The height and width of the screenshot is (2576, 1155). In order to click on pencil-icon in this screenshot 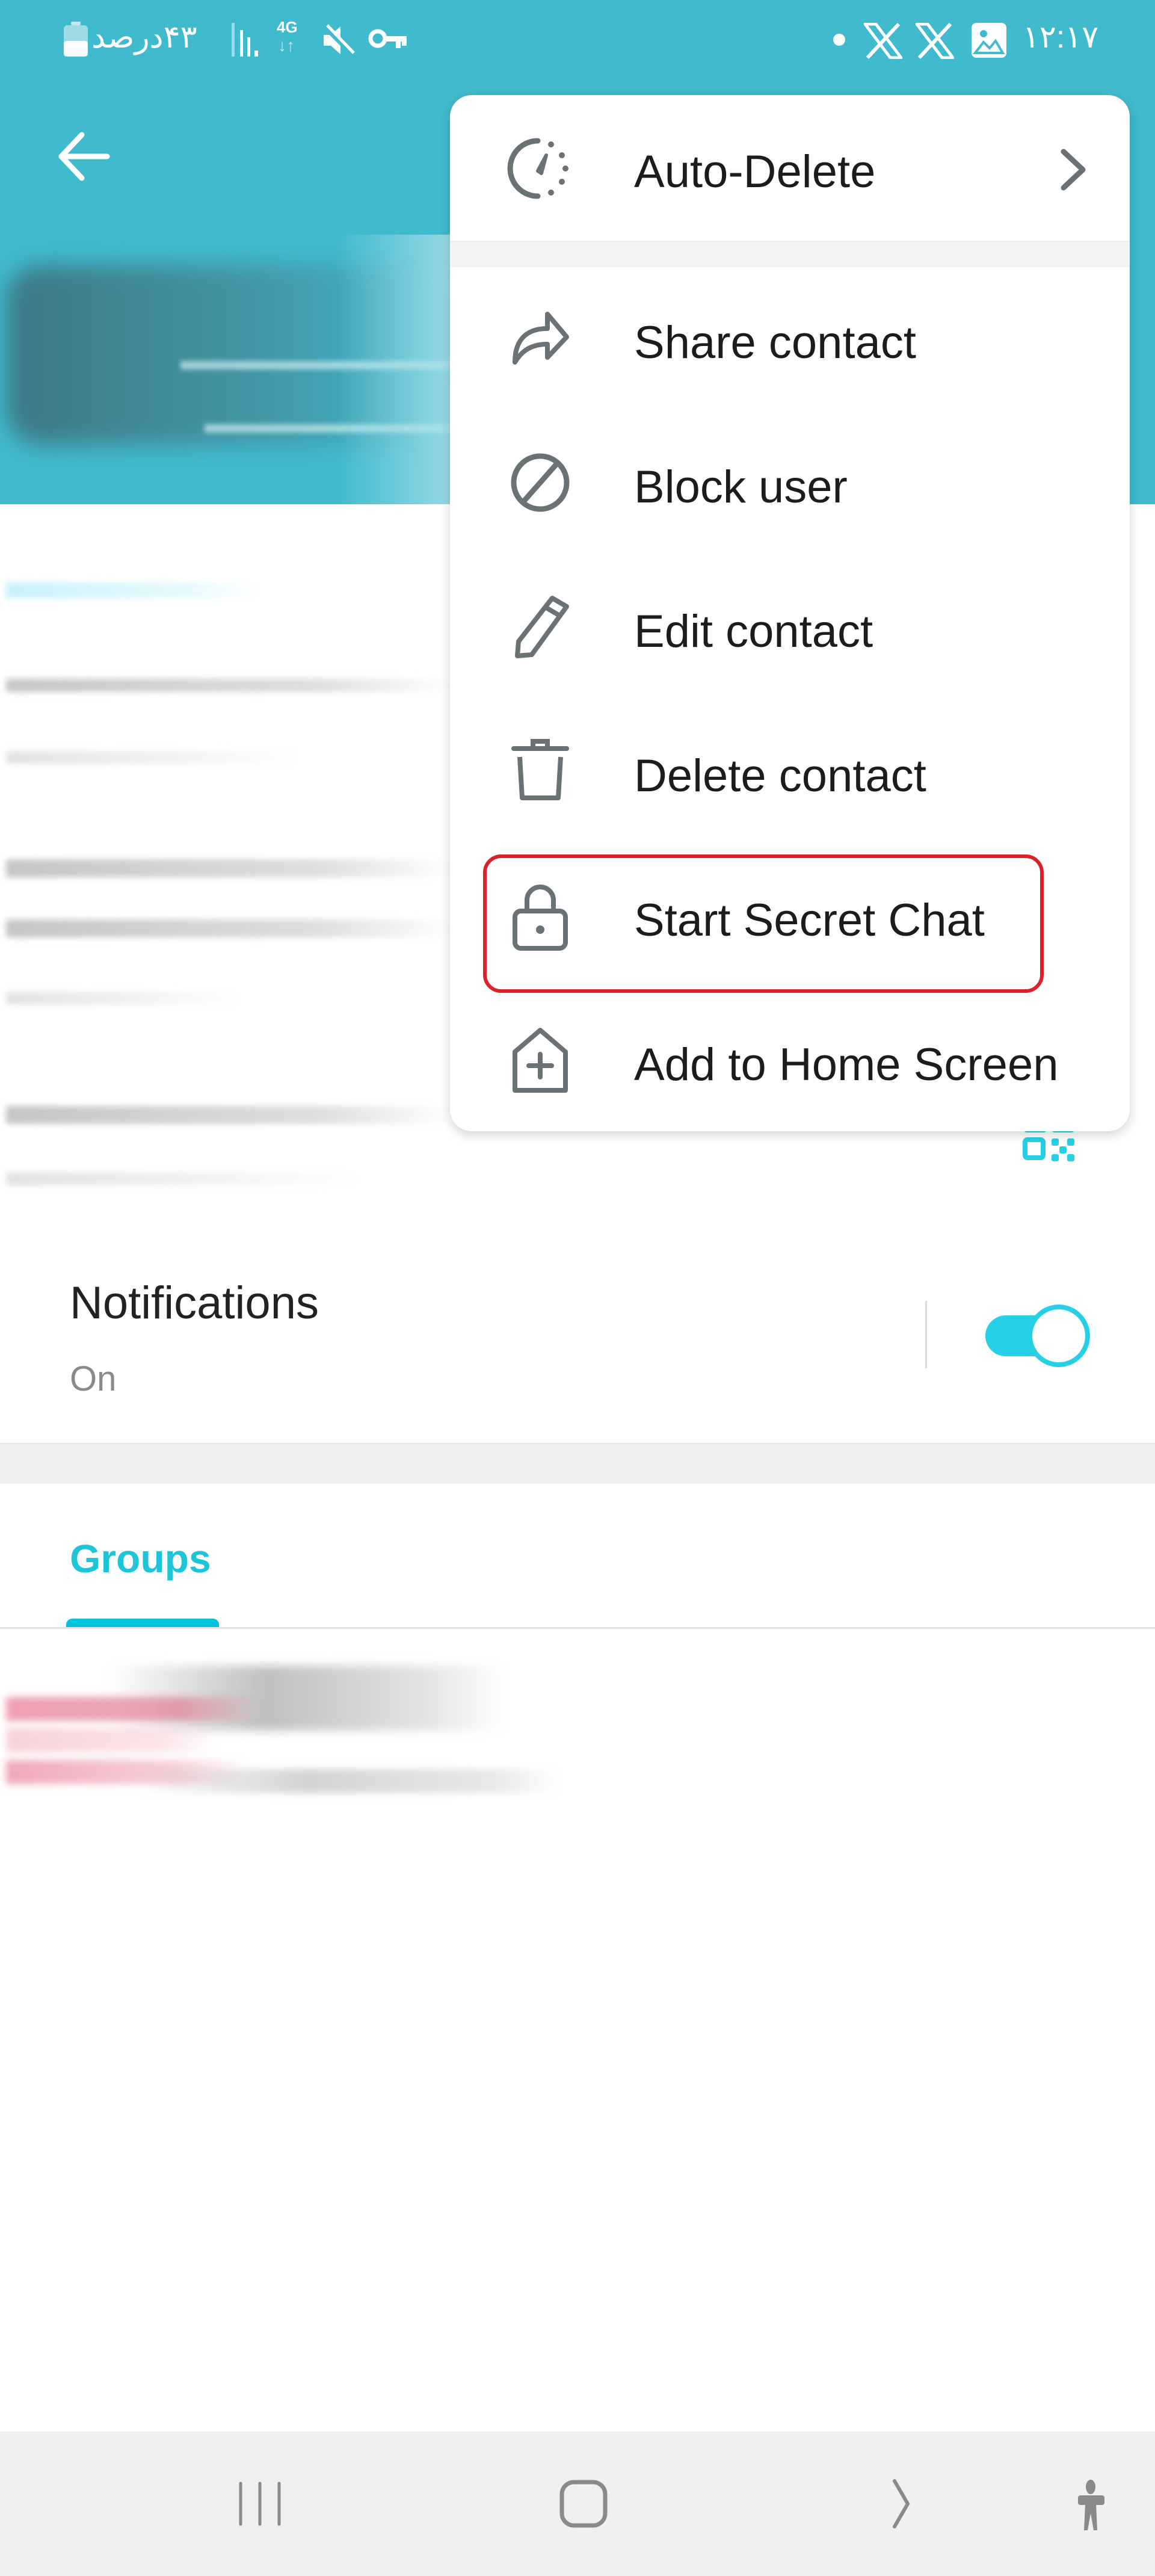, I will do `click(542, 627)`.